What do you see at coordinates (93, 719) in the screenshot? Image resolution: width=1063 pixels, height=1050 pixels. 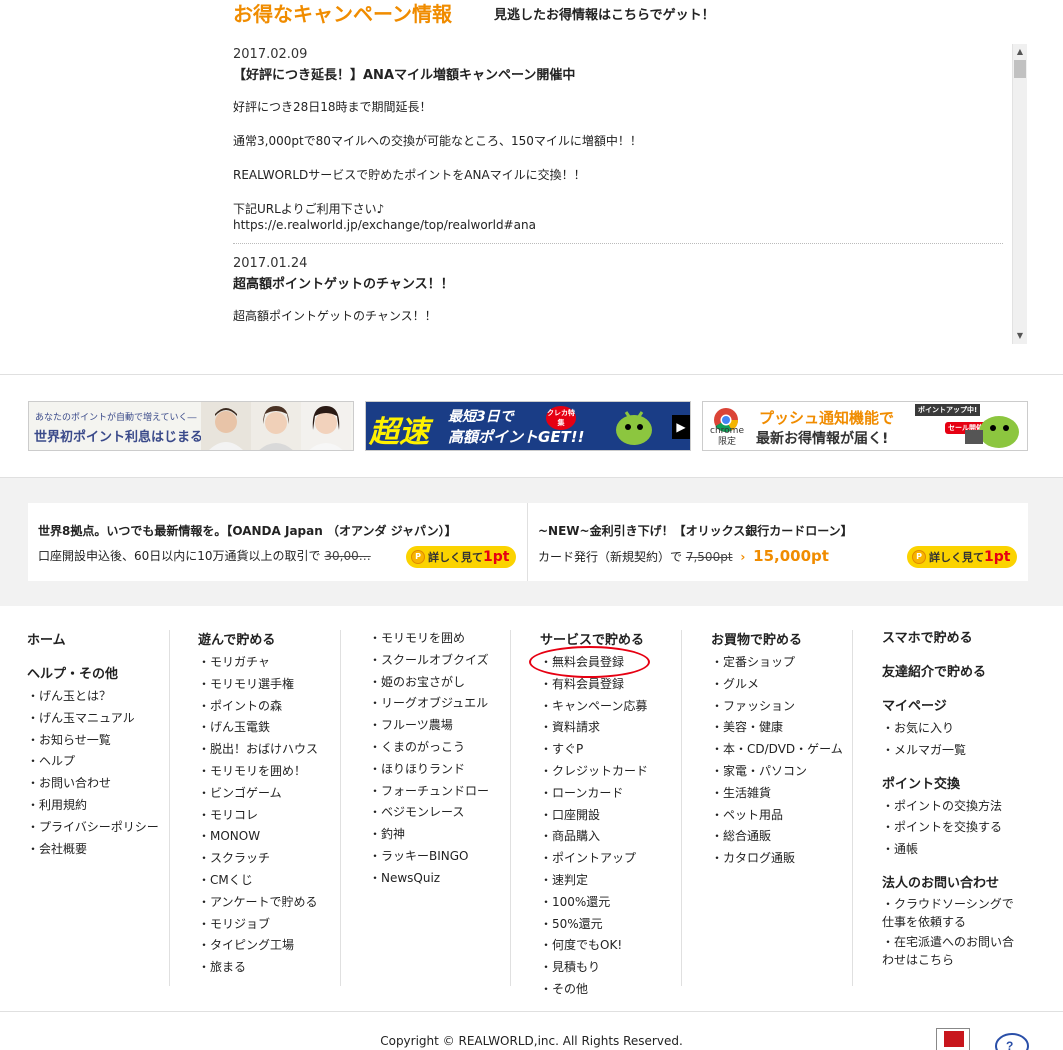 I see `footer-link-help: ・げん玉マニュアル` at bounding box center [93, 719].